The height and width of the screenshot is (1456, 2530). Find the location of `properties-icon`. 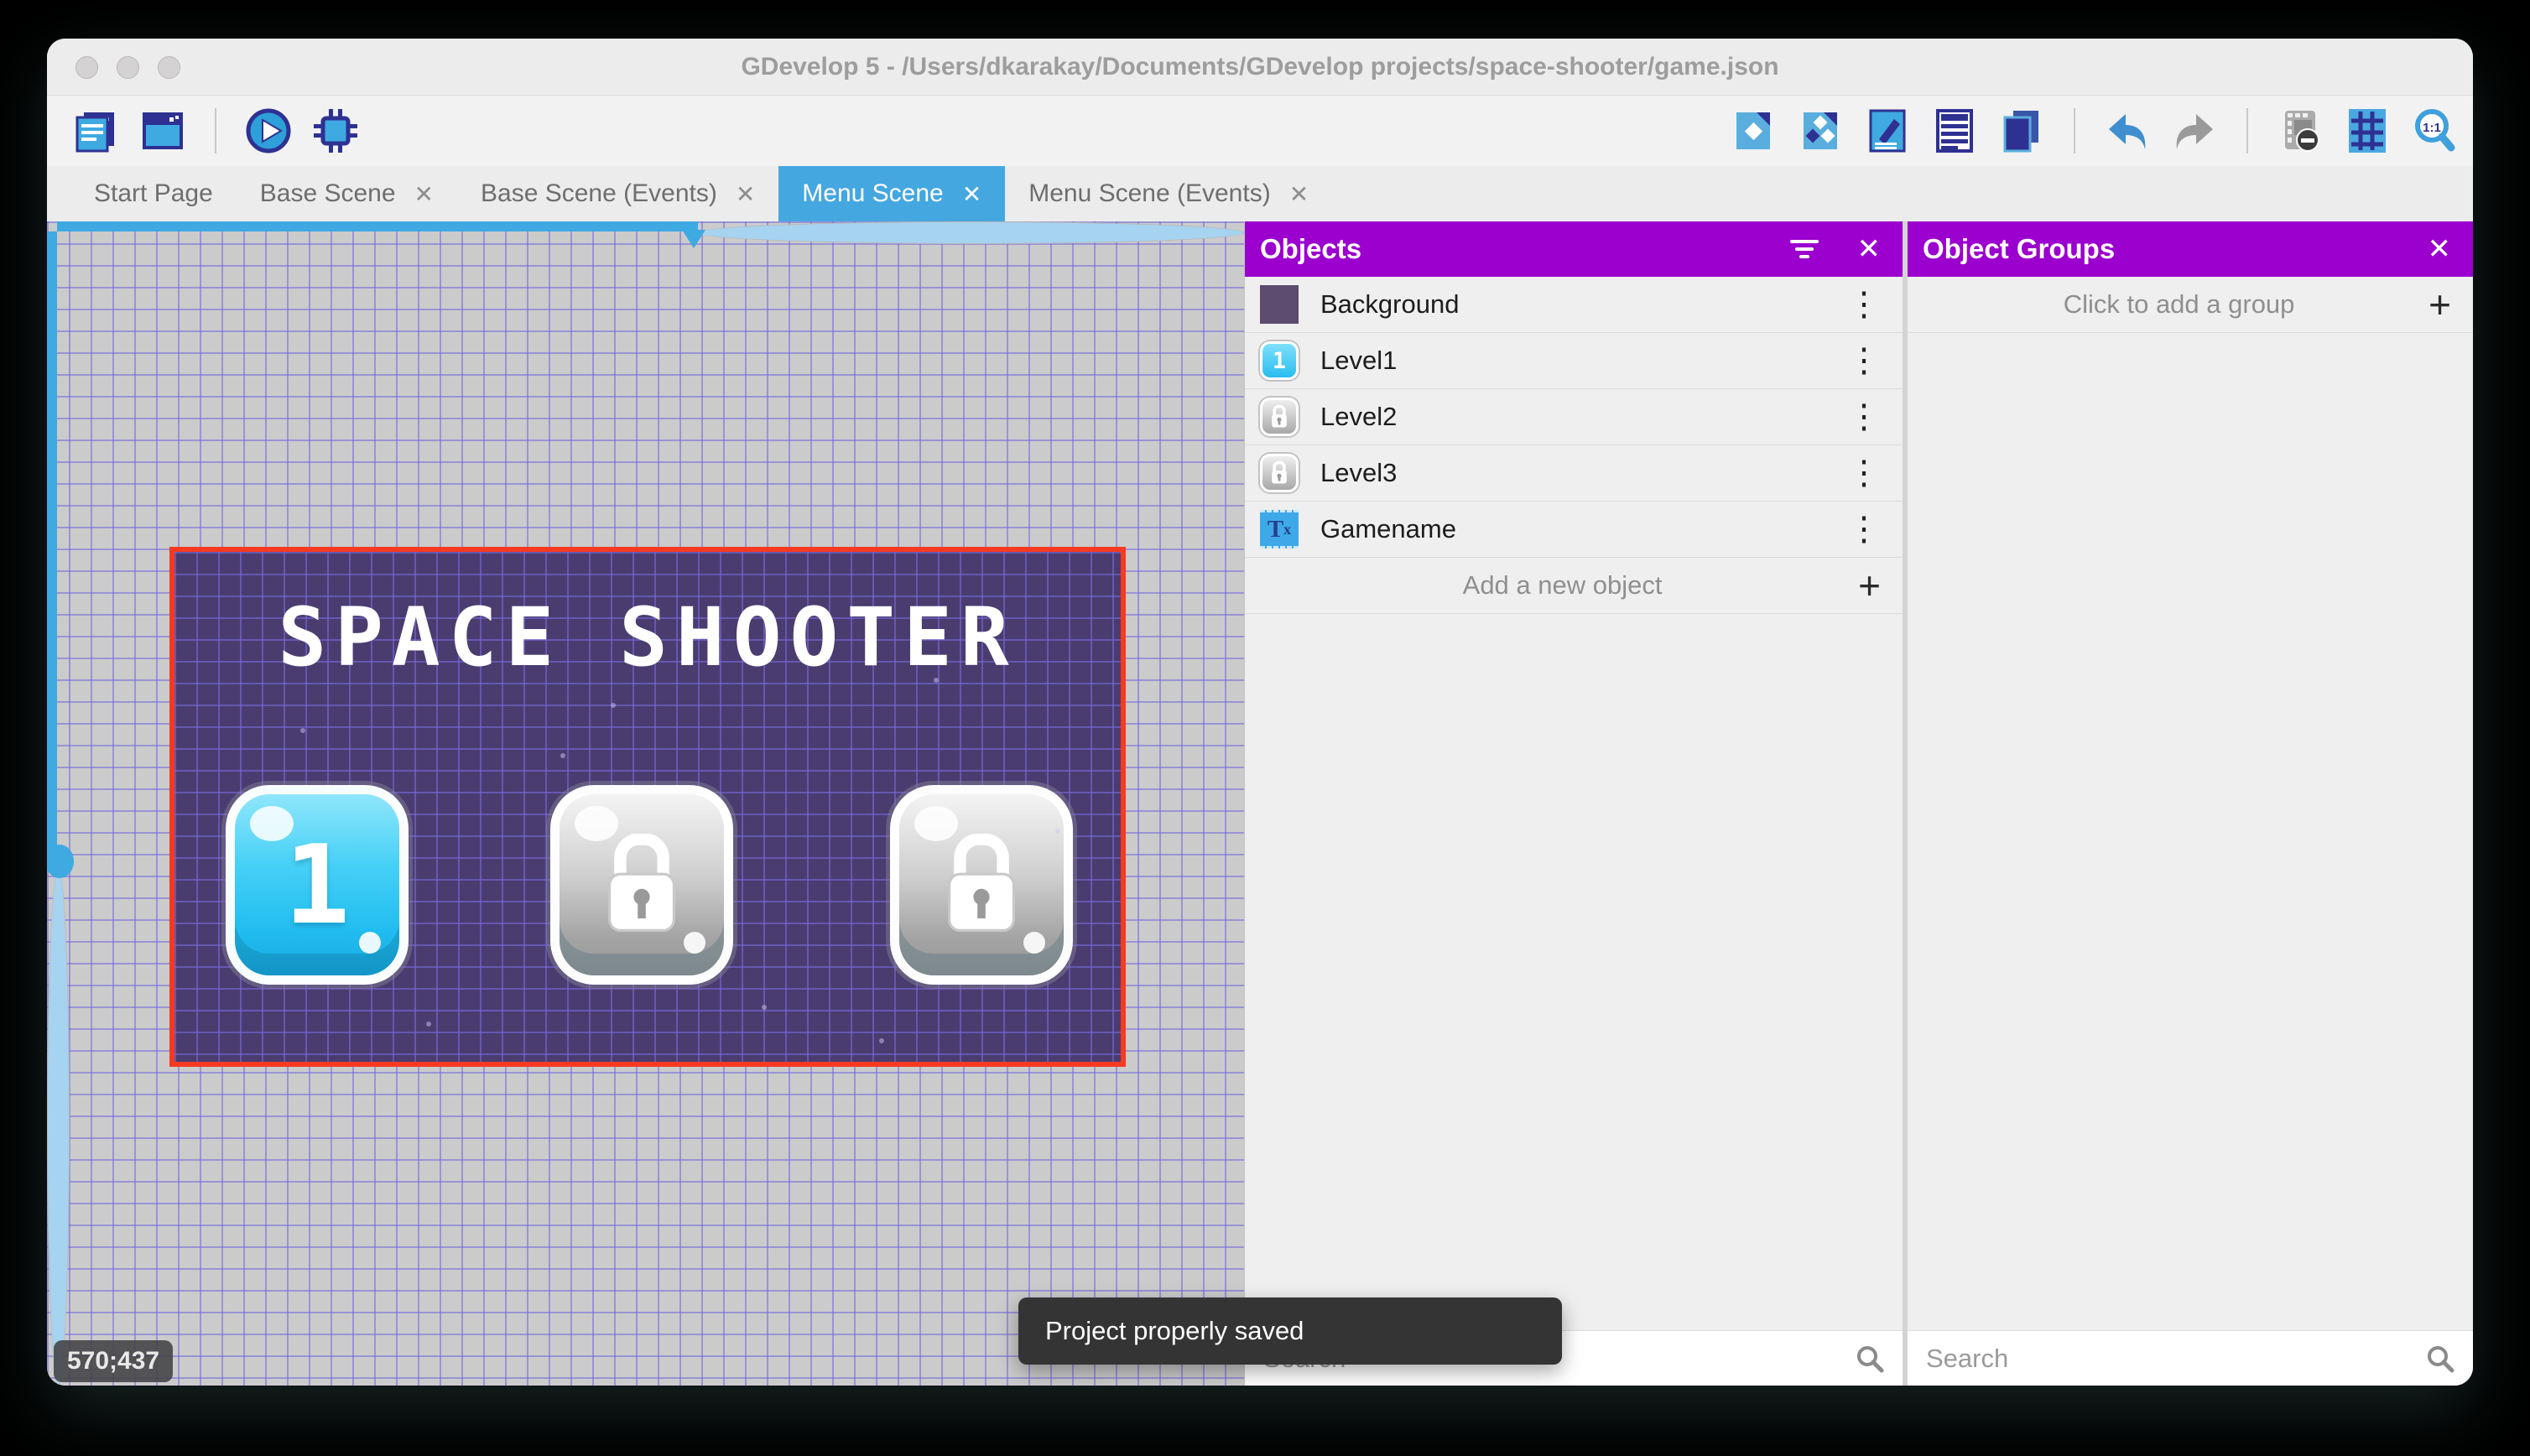

properties-icon is located at coordinates (1887, 130).